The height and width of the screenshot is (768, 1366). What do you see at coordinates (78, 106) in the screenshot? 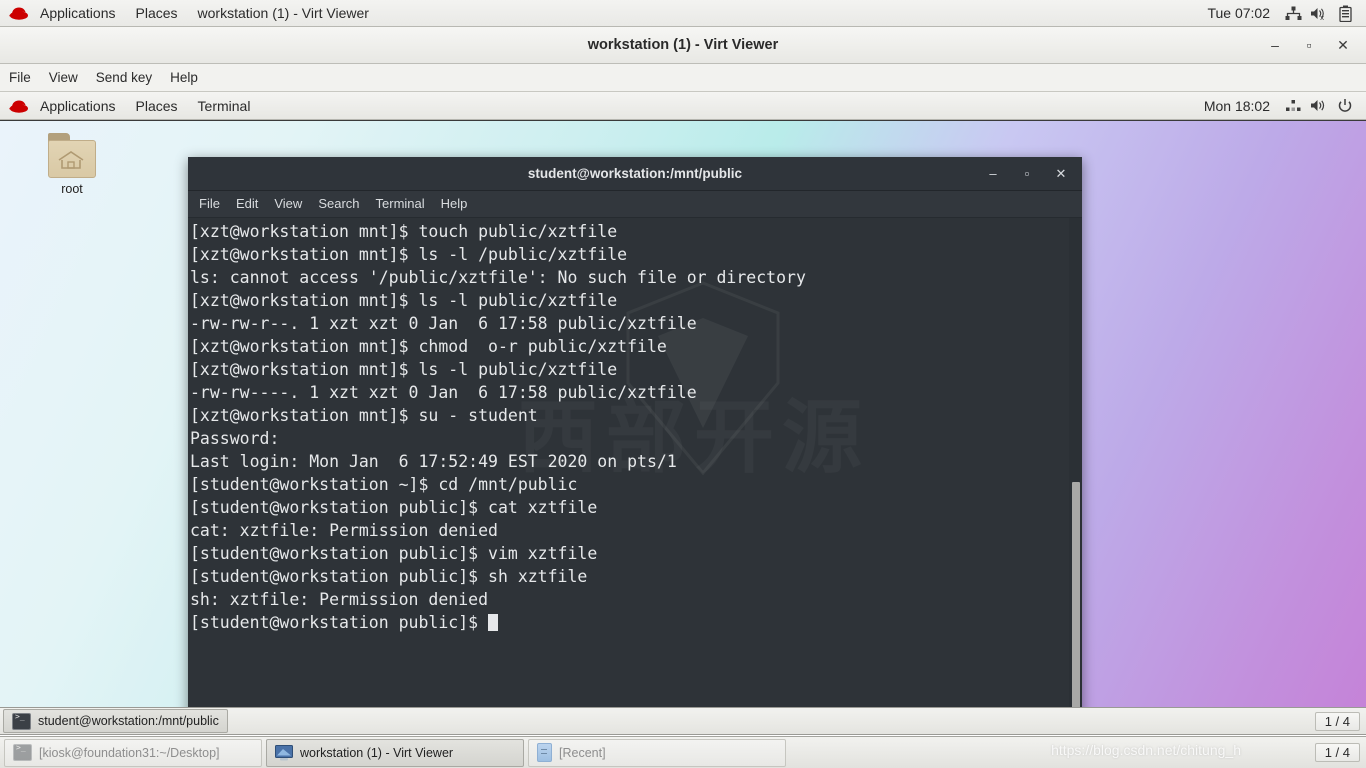
I see `guest-menu-applications: Applications` at bounding box center [78, 106].